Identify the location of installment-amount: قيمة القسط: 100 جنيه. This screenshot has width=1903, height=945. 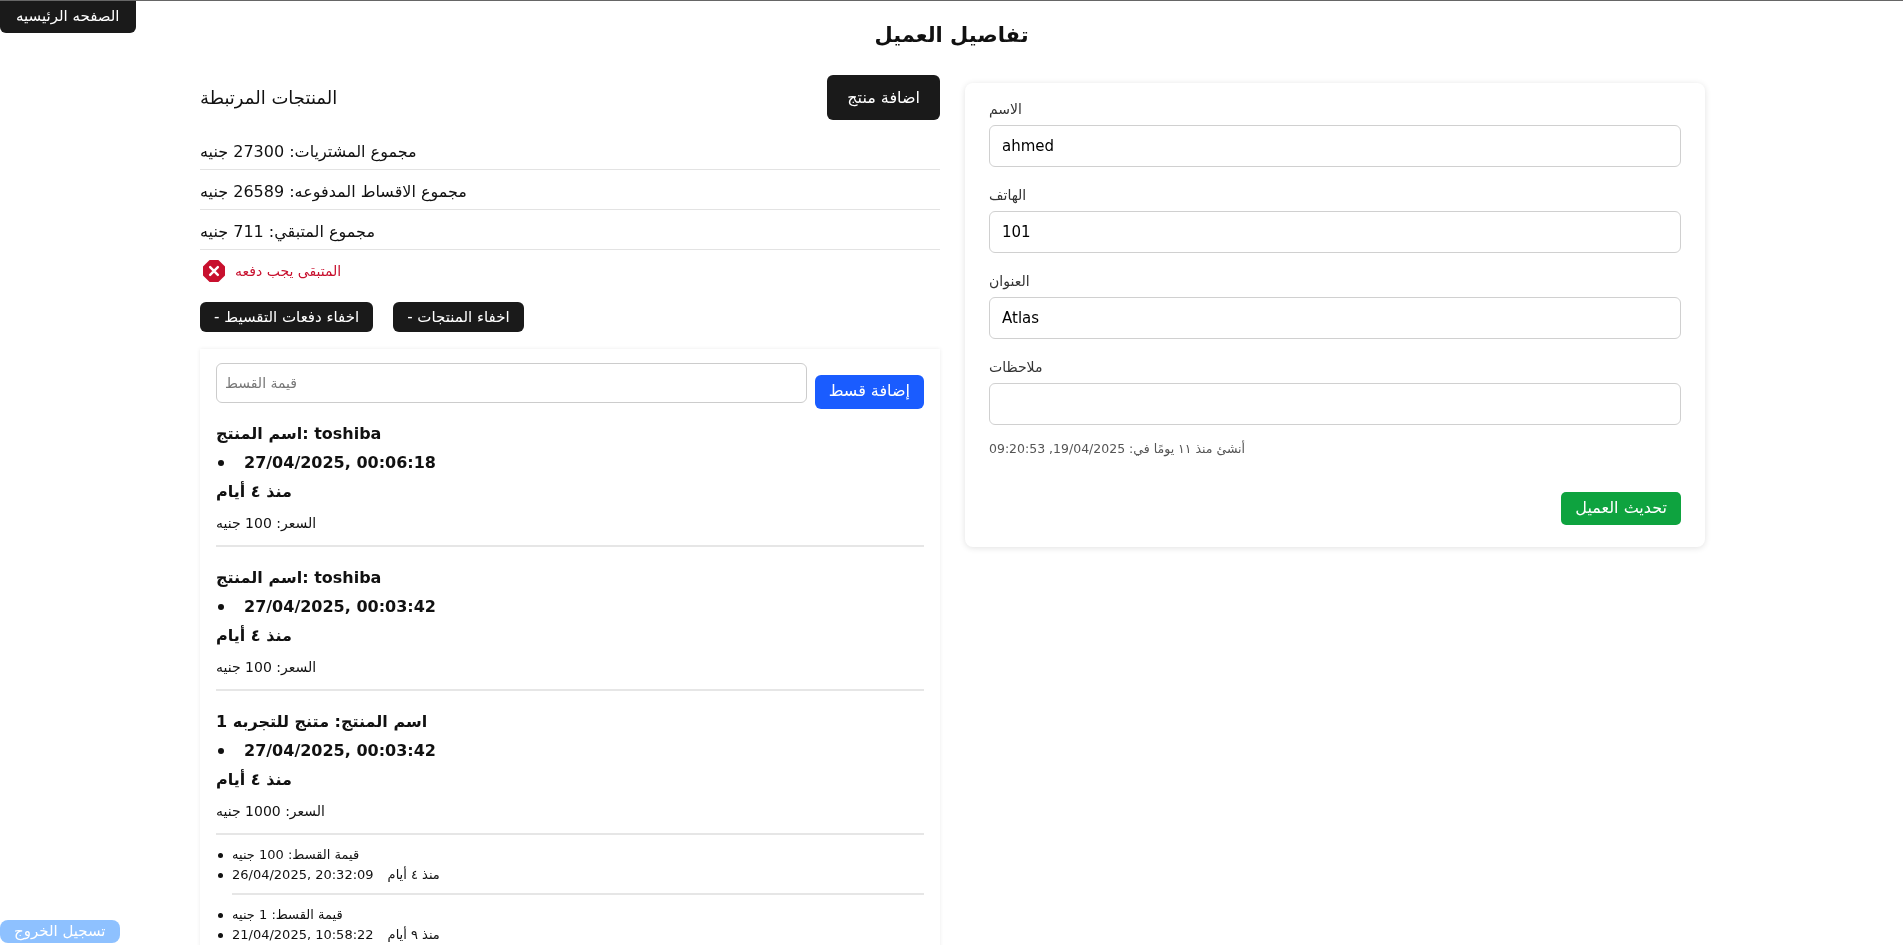
(296, 855).